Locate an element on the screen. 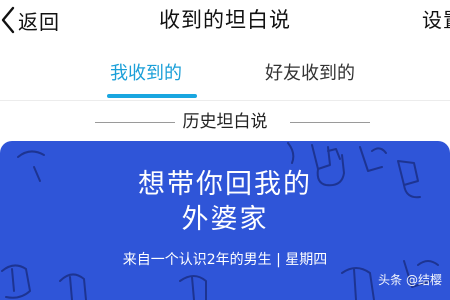  section-header: 历史坦白说 is located at coordinates (225, 123).